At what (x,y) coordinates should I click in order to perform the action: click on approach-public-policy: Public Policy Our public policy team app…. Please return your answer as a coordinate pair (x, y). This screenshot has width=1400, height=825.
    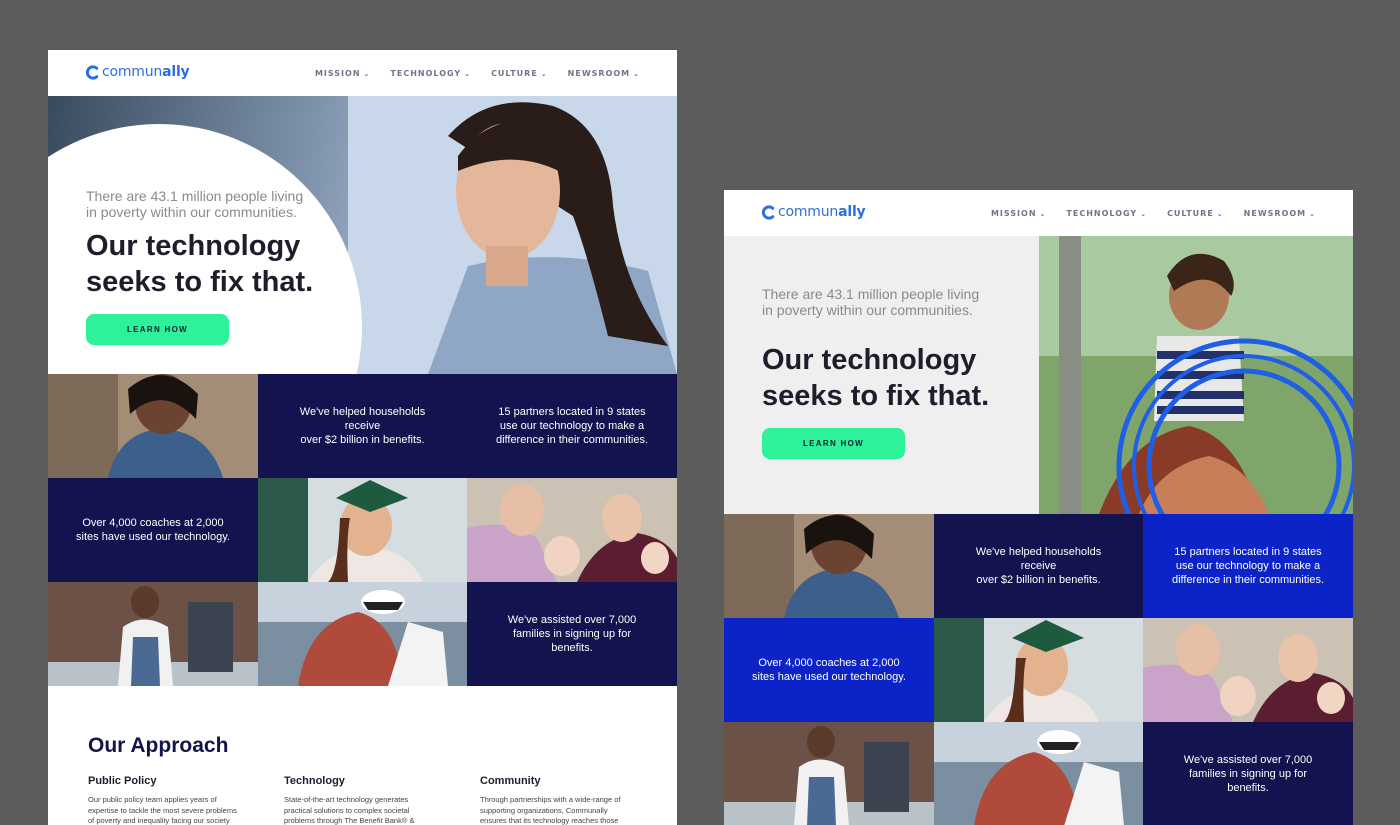
    Looking at the image, I should click on (162, 800).